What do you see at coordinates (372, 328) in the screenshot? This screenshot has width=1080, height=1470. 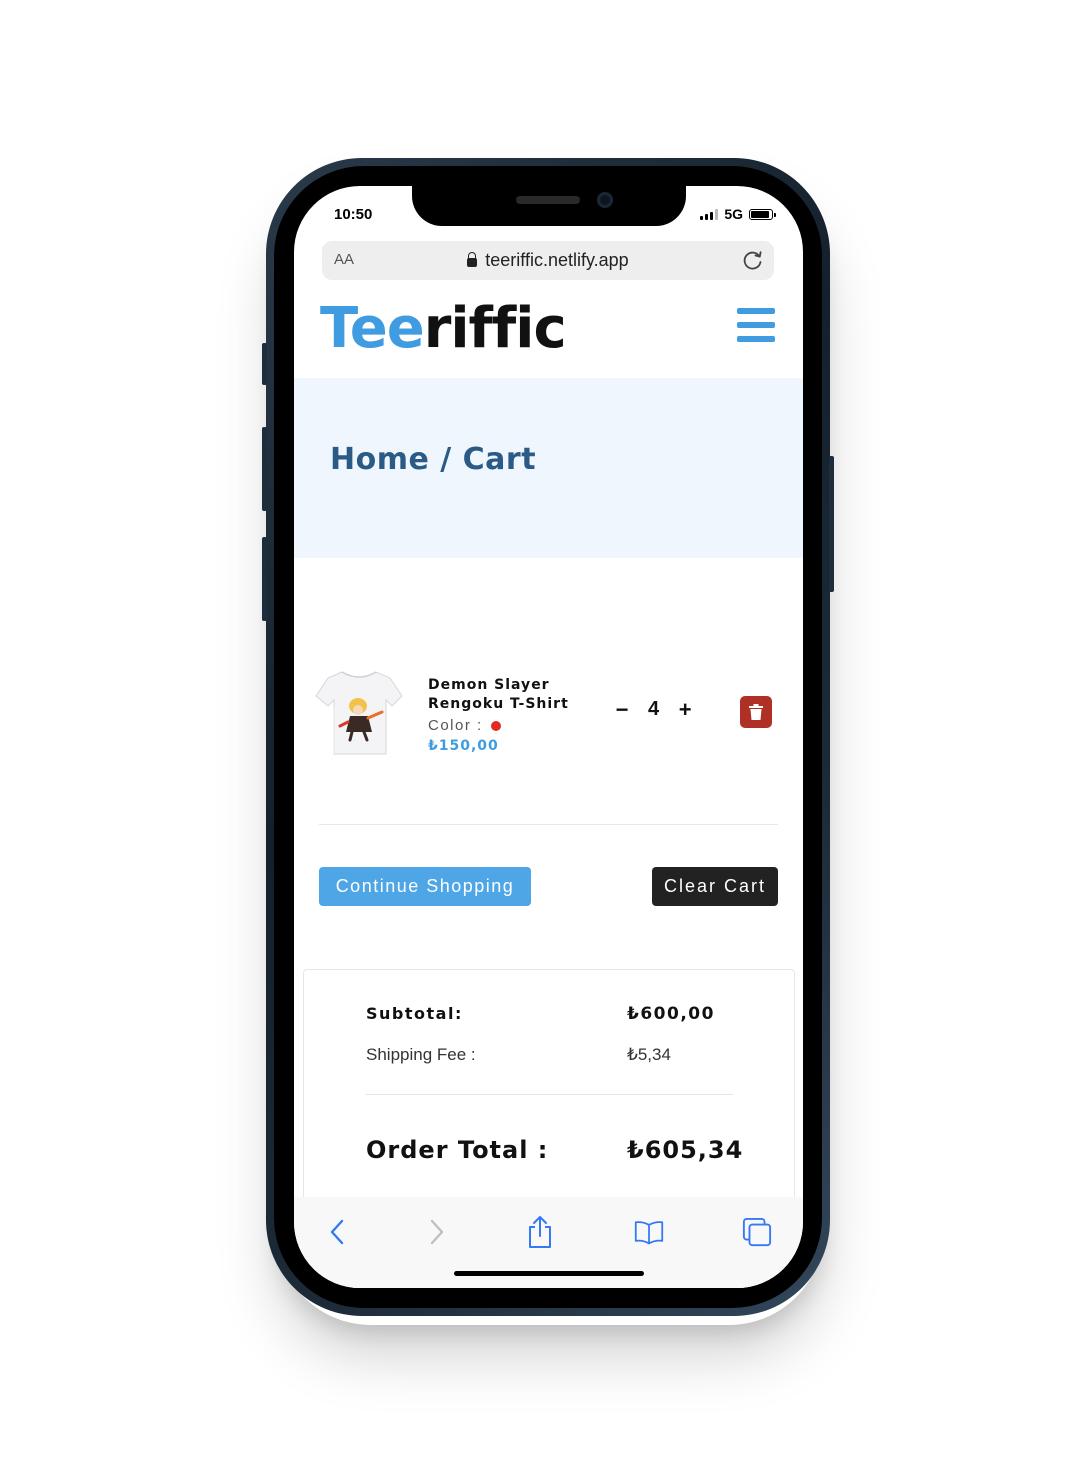 I see `logo-part-tee: Tee` at bounding box center [372, 328].